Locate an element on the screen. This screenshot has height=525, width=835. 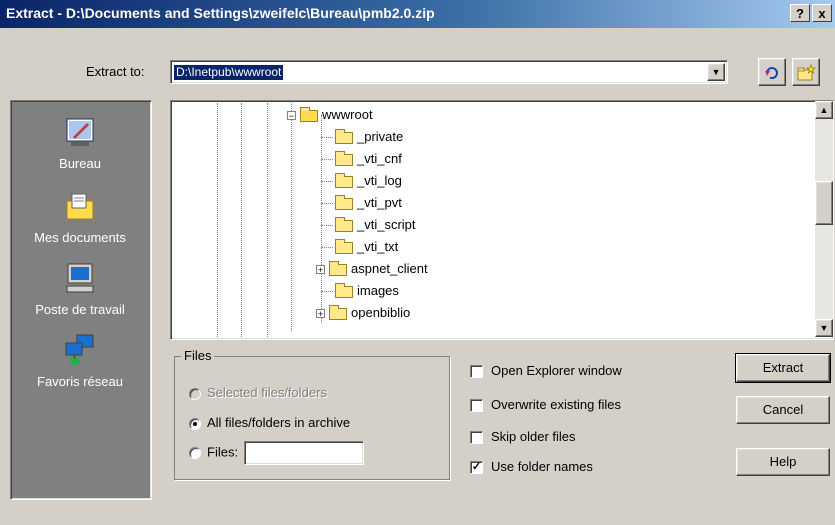
tree-node: _vti_script is located at coordinates (368, 225).